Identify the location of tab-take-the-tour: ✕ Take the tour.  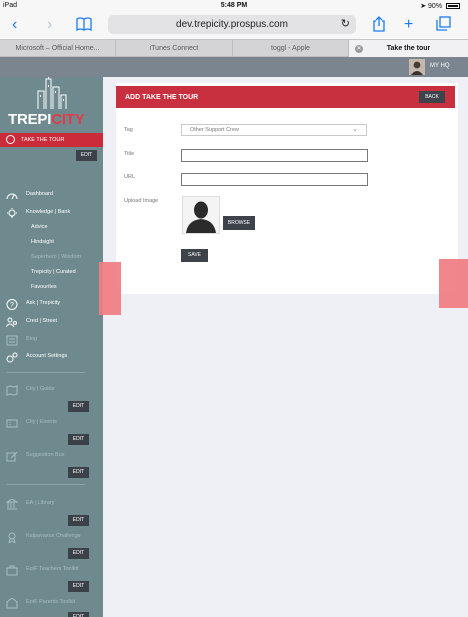
(408, 49).